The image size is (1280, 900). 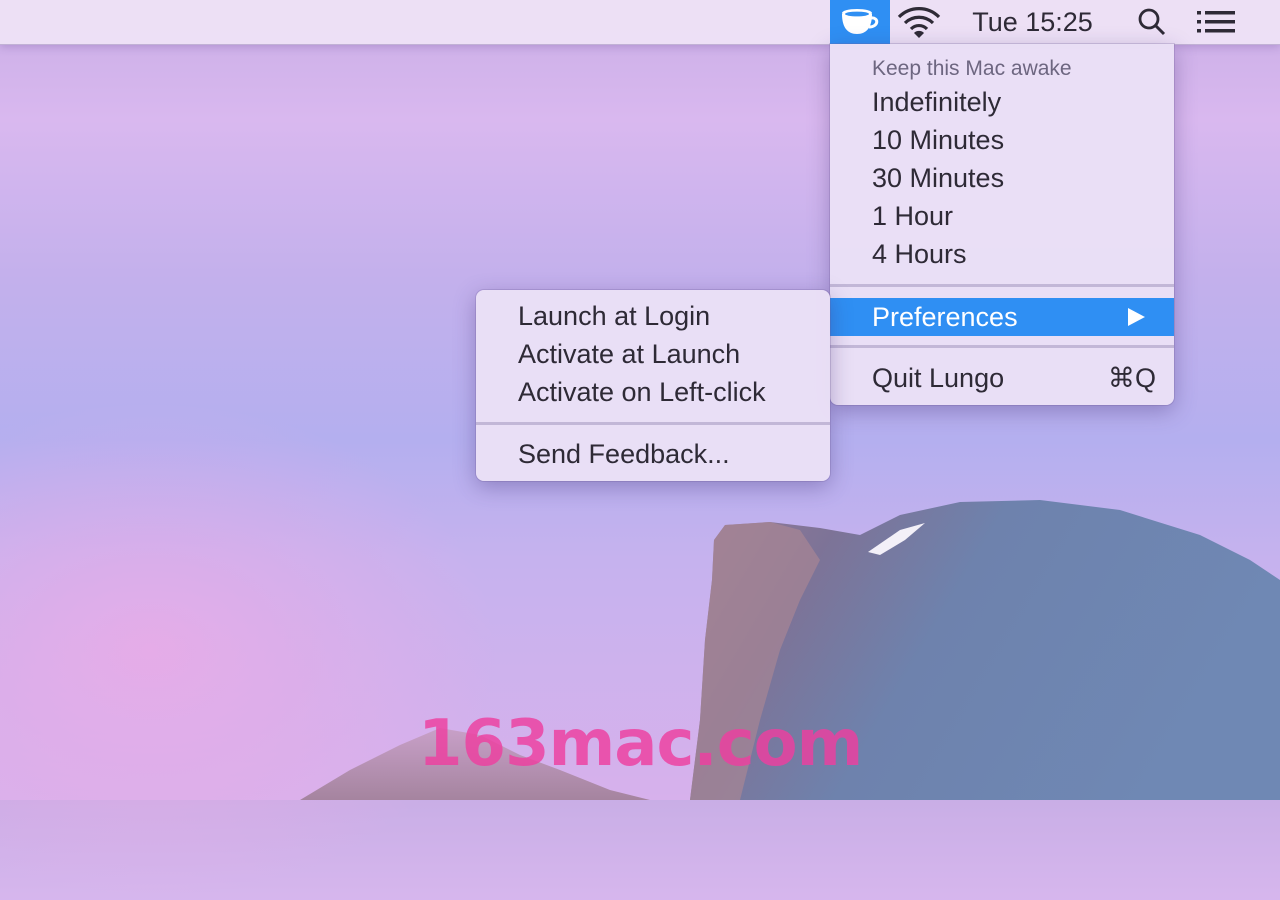 I want to click on spotlight-search-icon, so click(x=1152, y=22).